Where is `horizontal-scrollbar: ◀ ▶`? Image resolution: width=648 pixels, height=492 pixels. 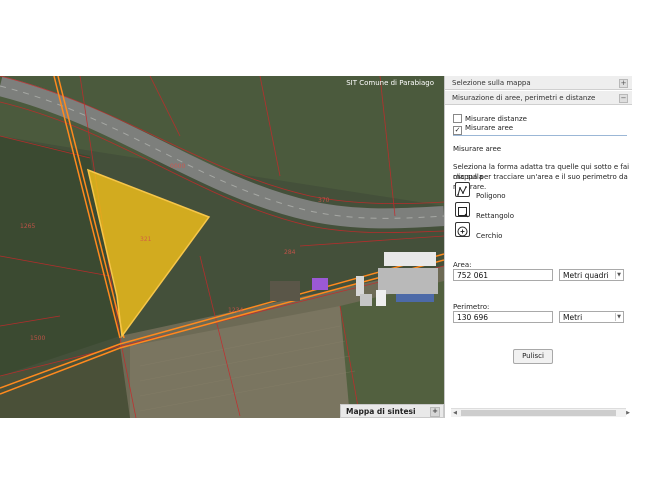 horizontal-scrollbar: ◀ ▶ is located at coordinates (540, 412).